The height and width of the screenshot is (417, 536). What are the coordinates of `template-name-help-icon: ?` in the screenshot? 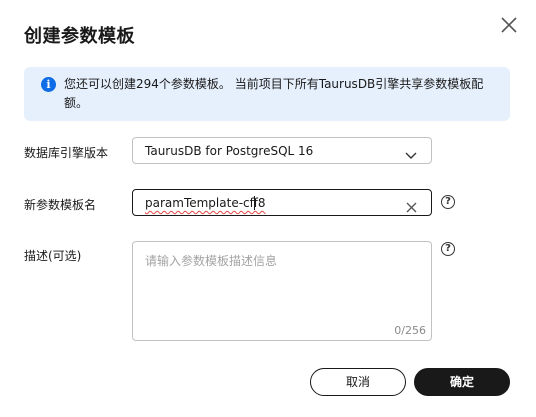 It's located at (448, 202).